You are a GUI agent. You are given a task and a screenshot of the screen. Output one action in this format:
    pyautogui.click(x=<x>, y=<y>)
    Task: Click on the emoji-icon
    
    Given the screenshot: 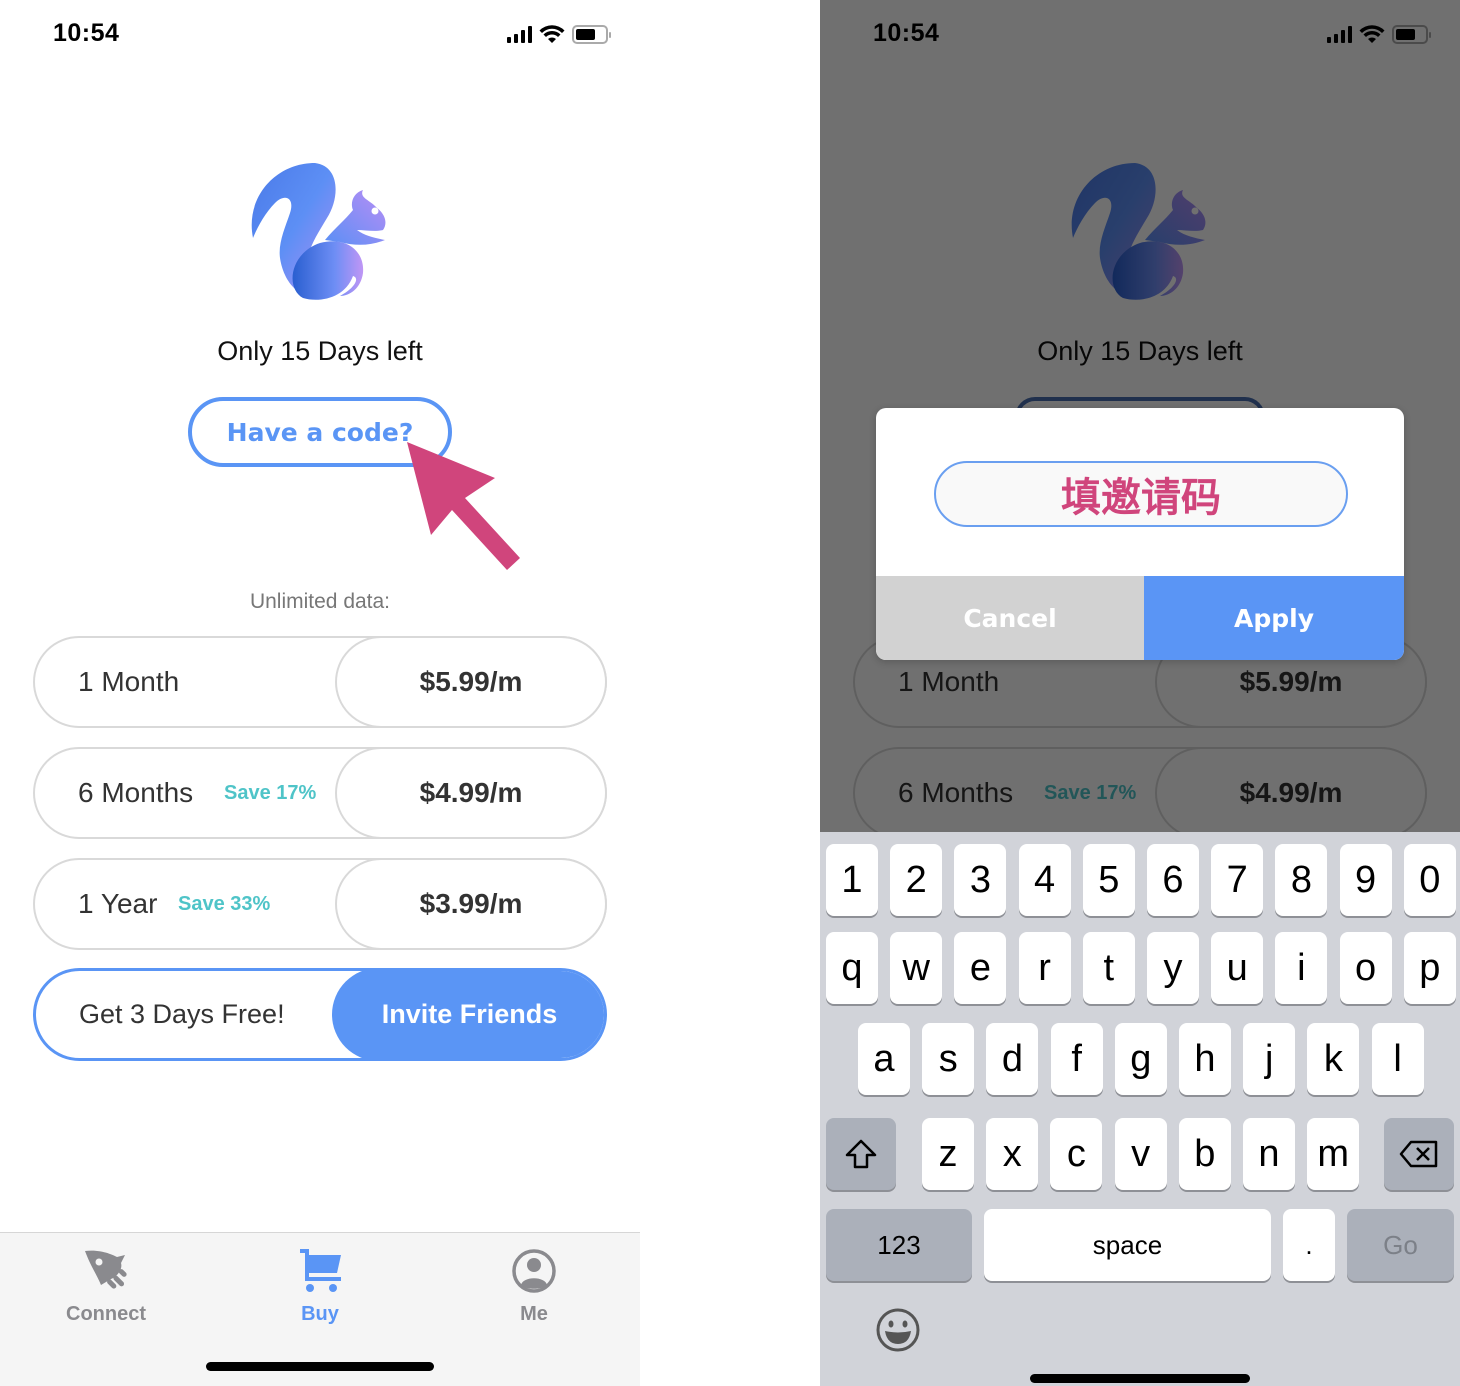 What is the action you would take?
    pyautogui.click(x=898, y=1330)
    